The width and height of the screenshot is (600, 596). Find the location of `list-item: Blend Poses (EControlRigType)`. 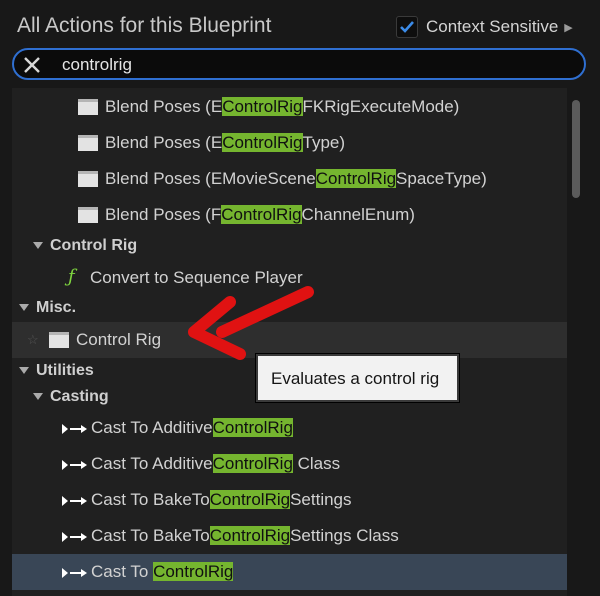

list-item: Blend Poses (EControlRigType) is located at coordinates (289, 143).